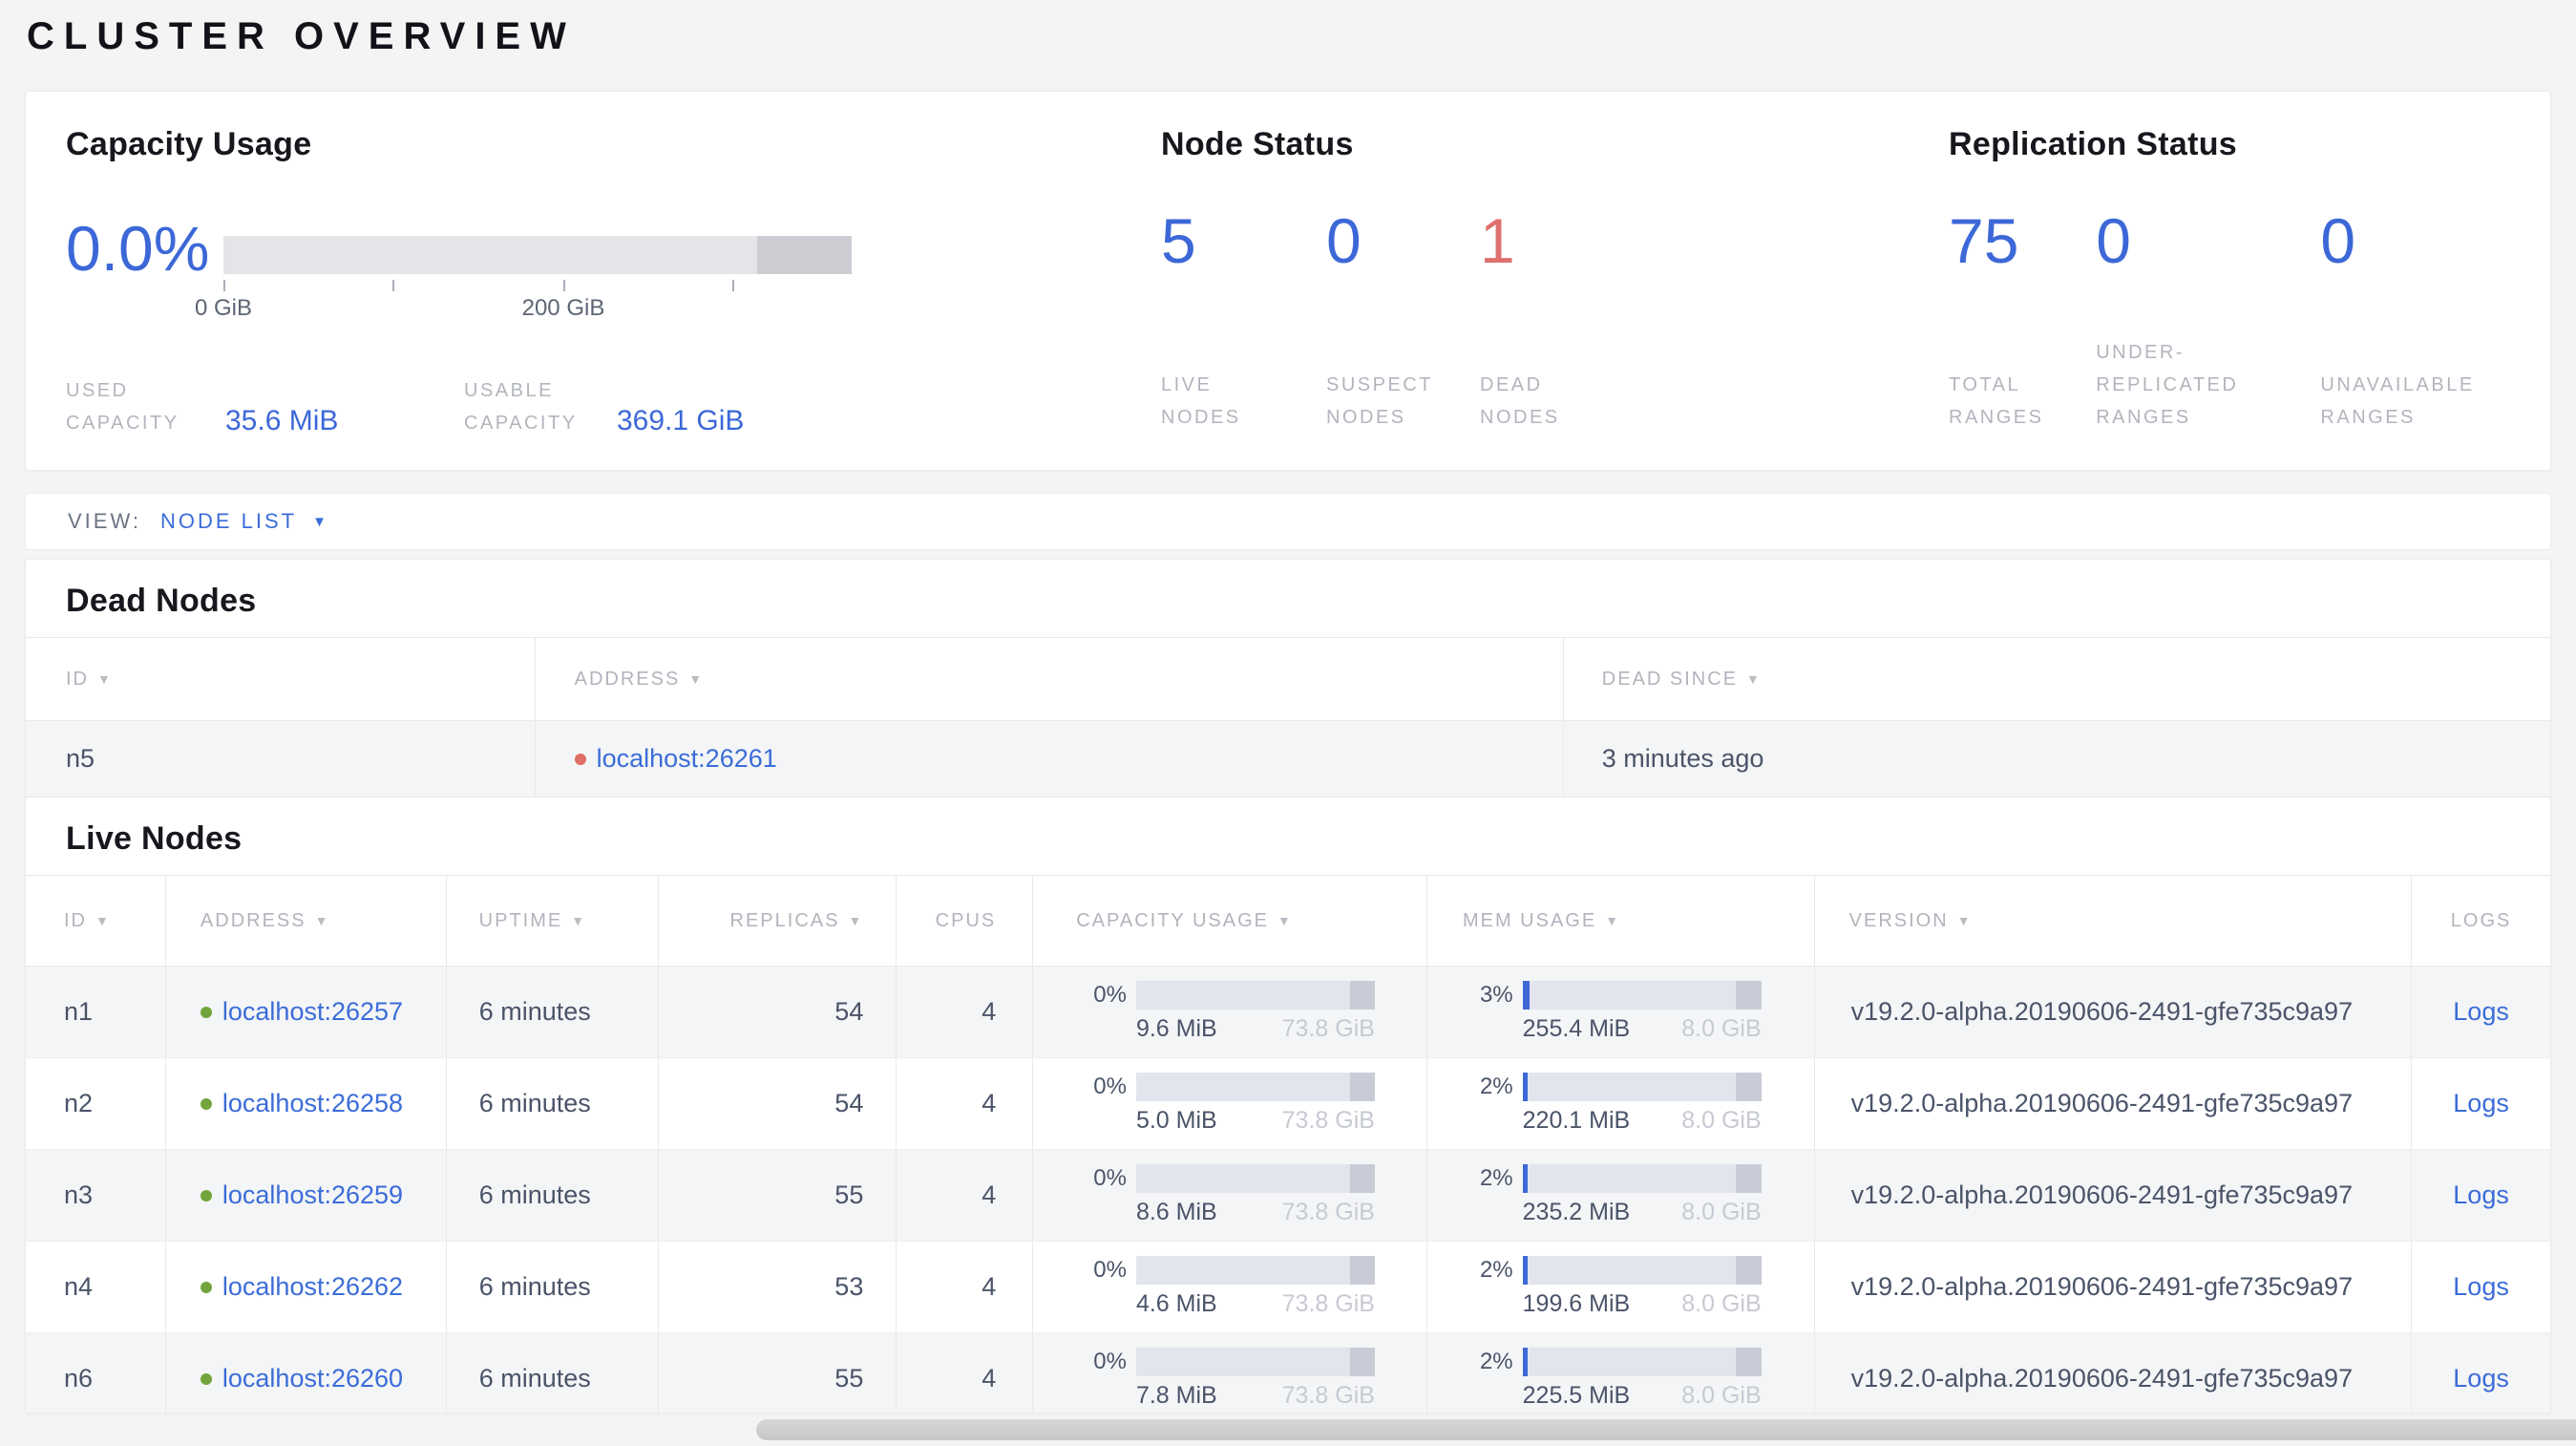  I want to click on live-node-mem-cell: 2% 199.6 MiB 8.0 GiB, so click(1619, 1287).